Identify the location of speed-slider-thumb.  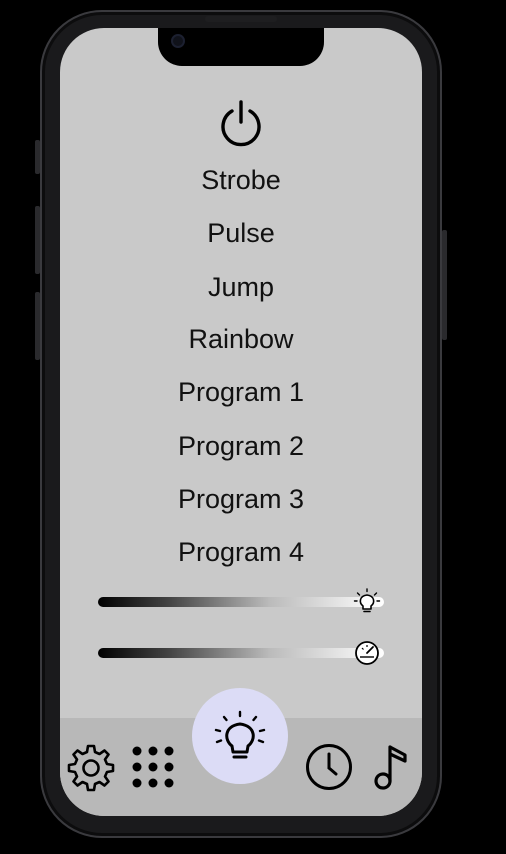
(367, 653).